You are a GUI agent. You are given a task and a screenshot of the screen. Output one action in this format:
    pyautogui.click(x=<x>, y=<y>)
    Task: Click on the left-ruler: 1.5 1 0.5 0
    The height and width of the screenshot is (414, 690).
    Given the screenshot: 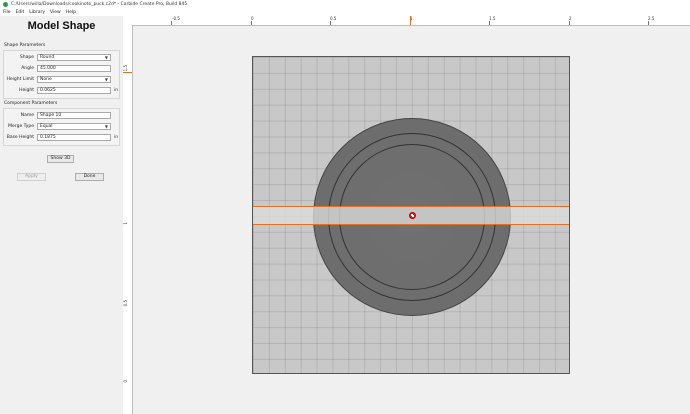 What is the action you would take?
    pyautogui.click(x=128, y=219)
    